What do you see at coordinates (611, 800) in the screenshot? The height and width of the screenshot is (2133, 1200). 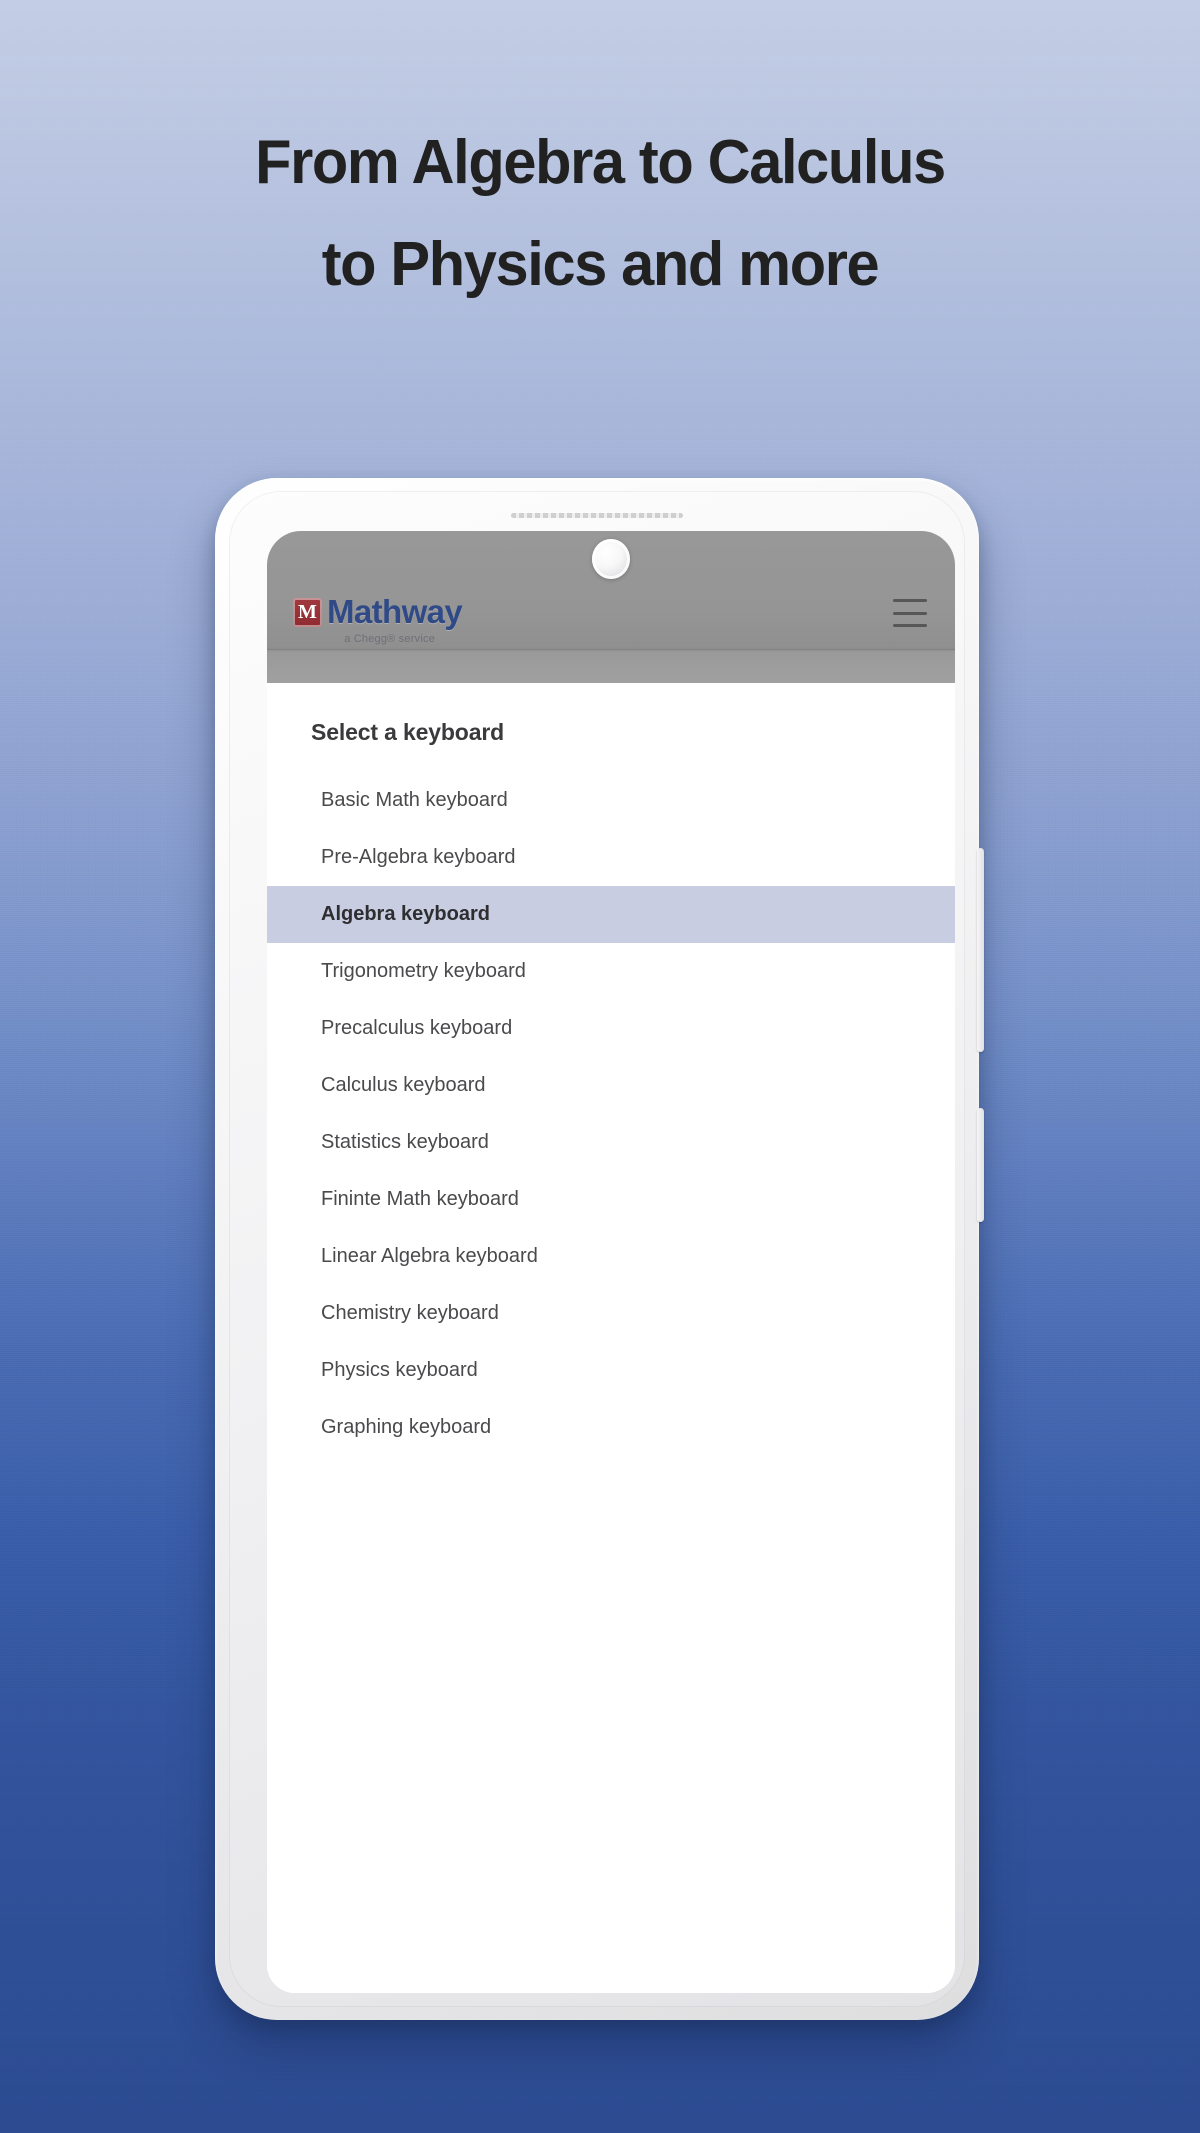 I see `keyboard-list-item: Basic Math keyboard` at bounding box center [611, 800].